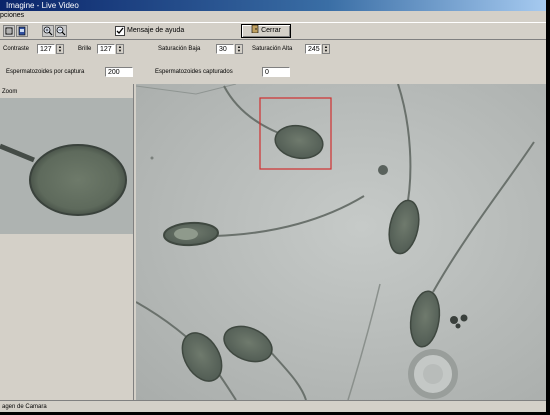 The image size is (550, 415). What do you see at coordinates (61, 31) in the screenshot?
I see `zoom-out-icon` at bounding box center [61, 31].